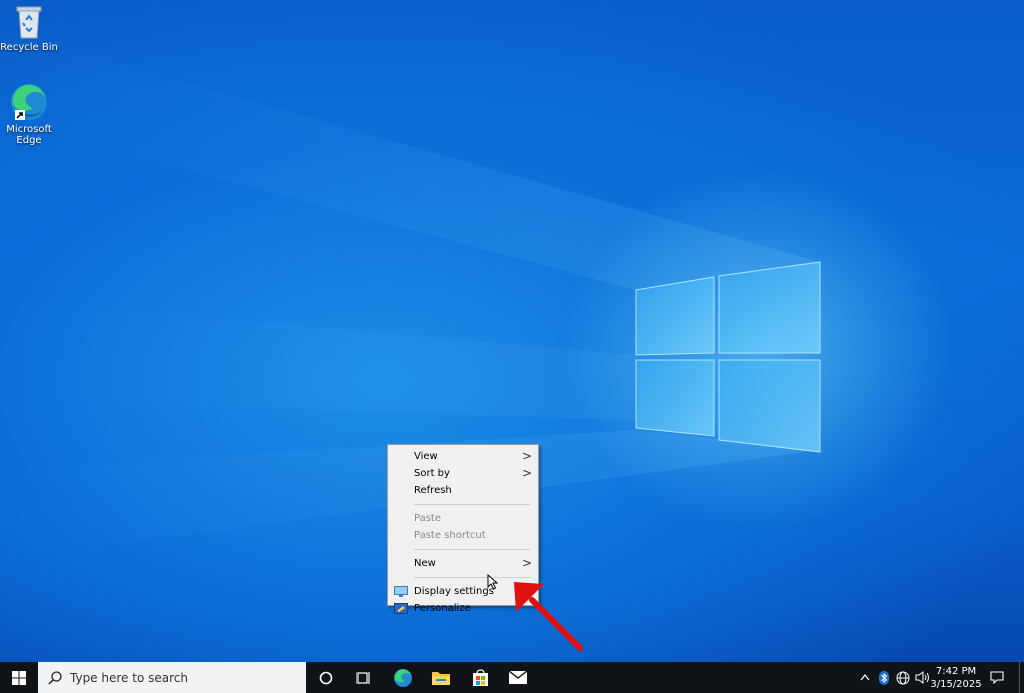  Describe the element at coordinates (956, 671) in the screenshot. I see `clock-time: 7:42 PM` at that location.